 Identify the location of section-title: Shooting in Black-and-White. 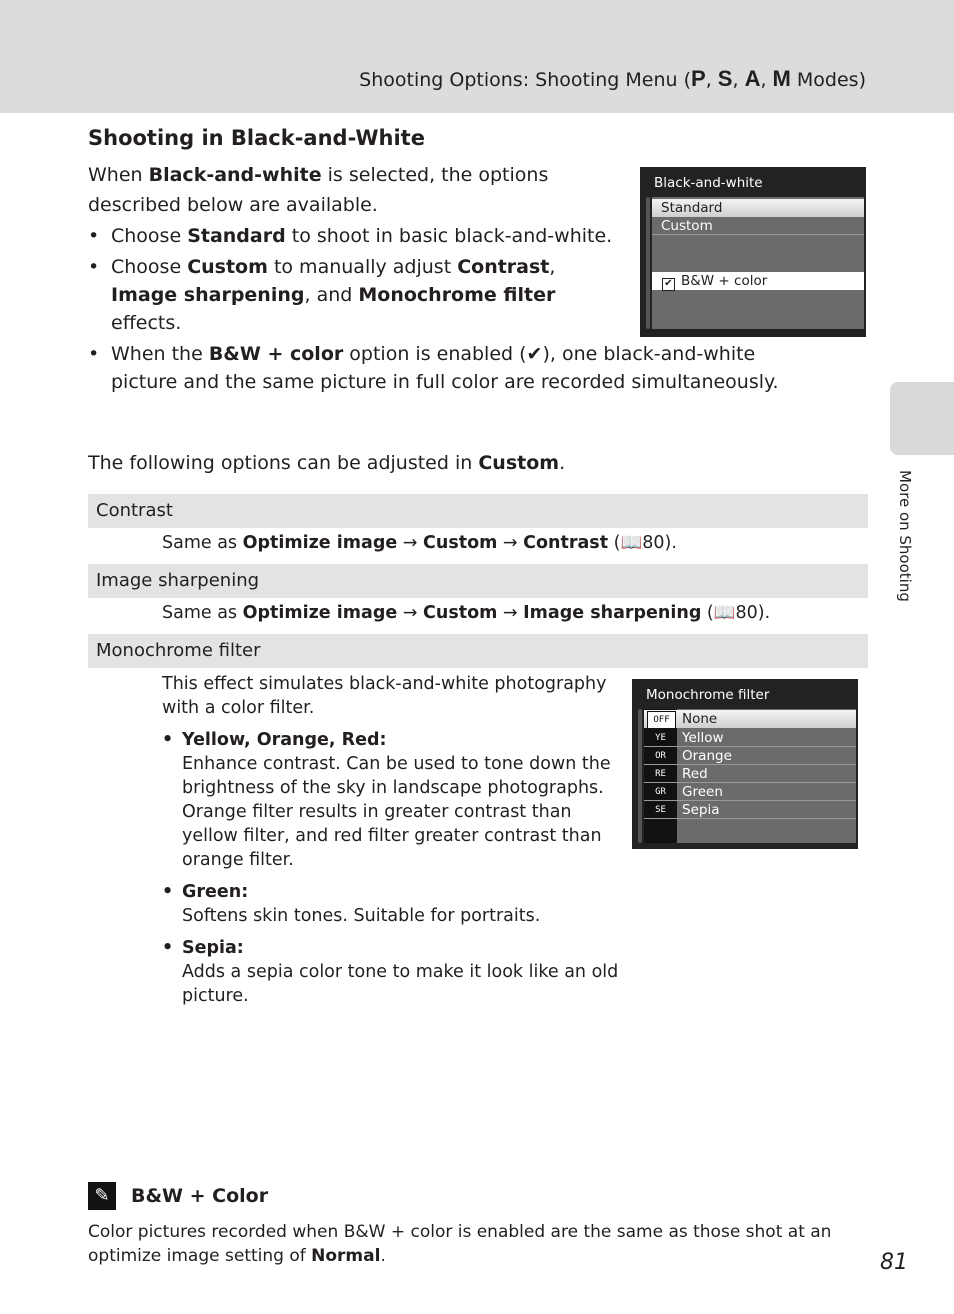
(256, 138).